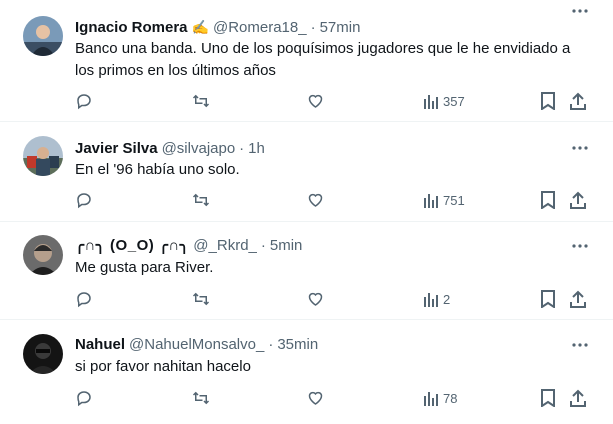 This screenshot has width=613, height=424. Describe the element at coordinates (225, 245) in the screenshot. I see `user-handle: @_Rkrd_` at that location.